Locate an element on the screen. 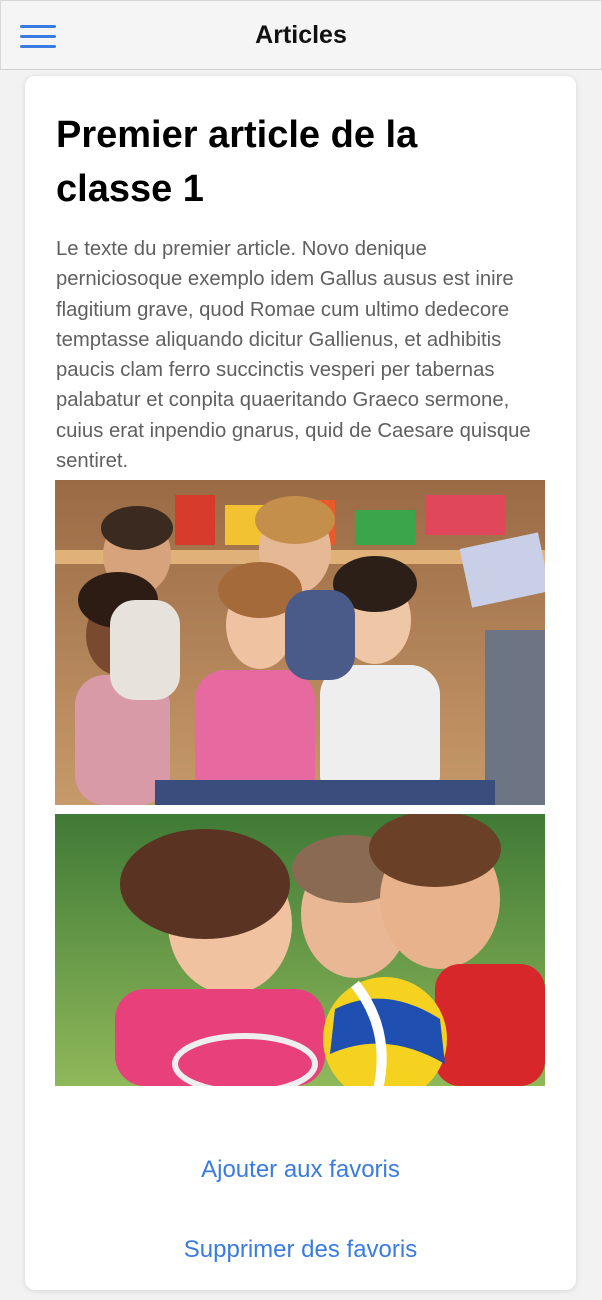 The height and width of the screenshot is (1300, 602). page-title: Articles is located at coordinates (301, 35).